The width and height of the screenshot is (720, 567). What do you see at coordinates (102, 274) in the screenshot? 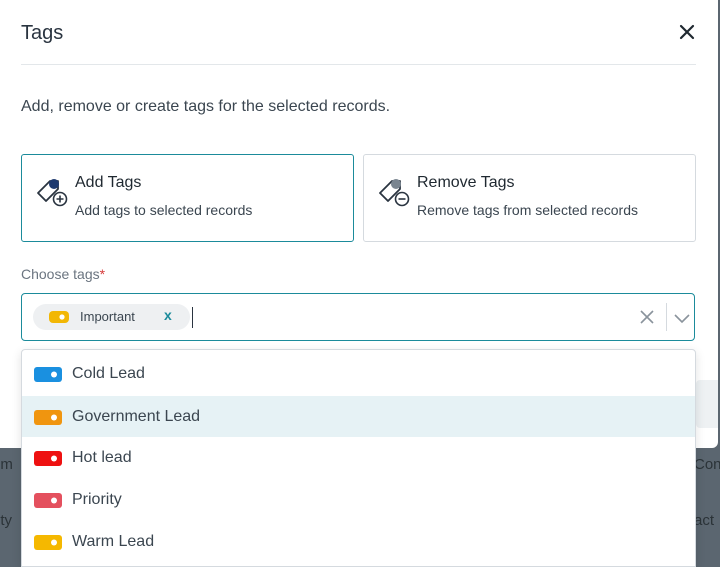
I see `required-mark: *` at bounding box center [102, 274].